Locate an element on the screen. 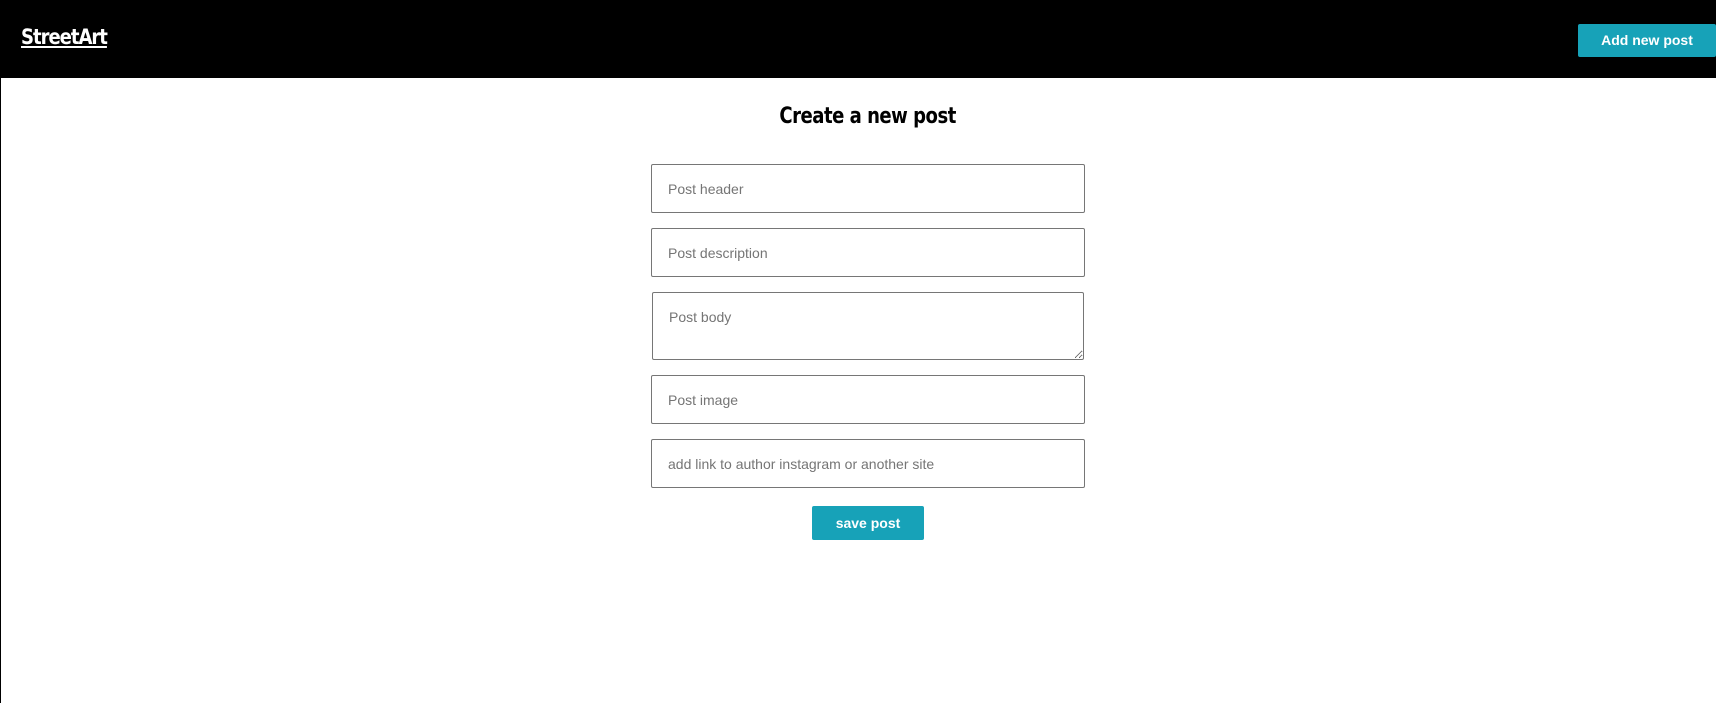 The height and width of the screenshot is (703, 1716). add-new-post-button: Add new post is located at coordinates (1647, 40).